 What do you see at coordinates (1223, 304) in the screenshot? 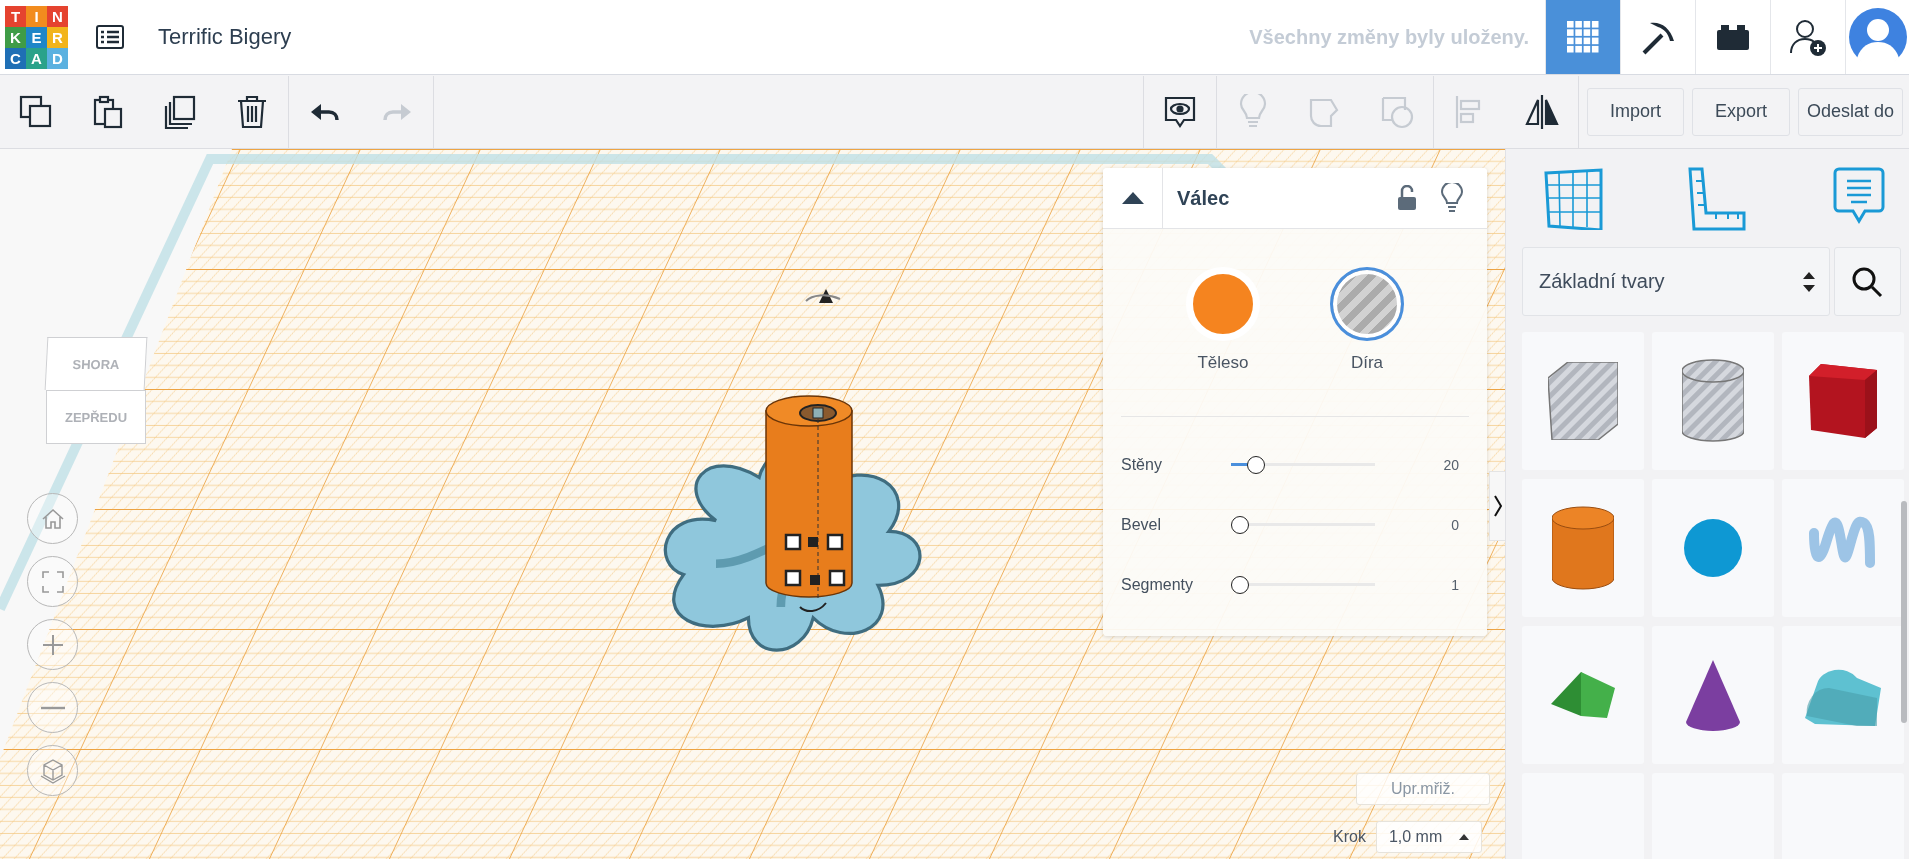
I see `solid-color-swatch` at bounding box center [1223, 304].